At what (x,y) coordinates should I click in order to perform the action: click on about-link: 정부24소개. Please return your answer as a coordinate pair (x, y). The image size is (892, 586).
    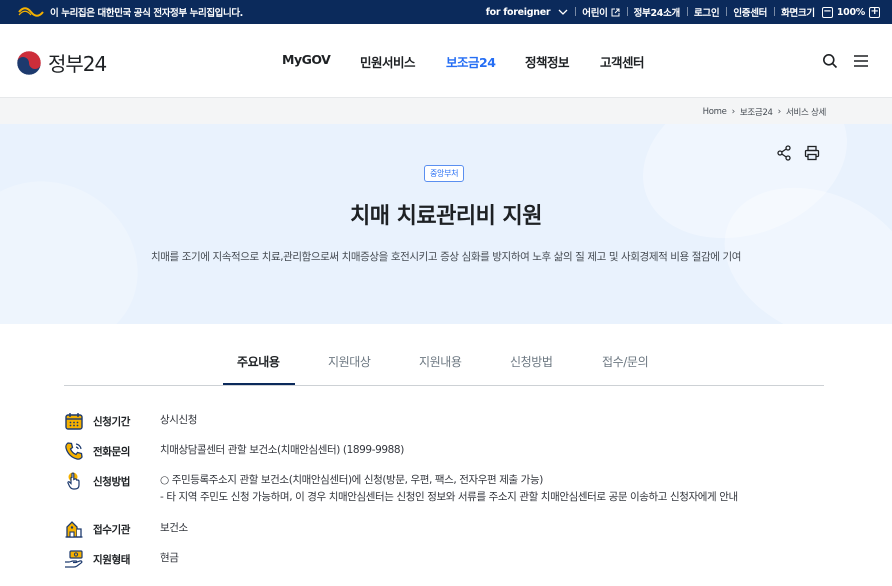
    Looking at the image, I should click on (656, 12).